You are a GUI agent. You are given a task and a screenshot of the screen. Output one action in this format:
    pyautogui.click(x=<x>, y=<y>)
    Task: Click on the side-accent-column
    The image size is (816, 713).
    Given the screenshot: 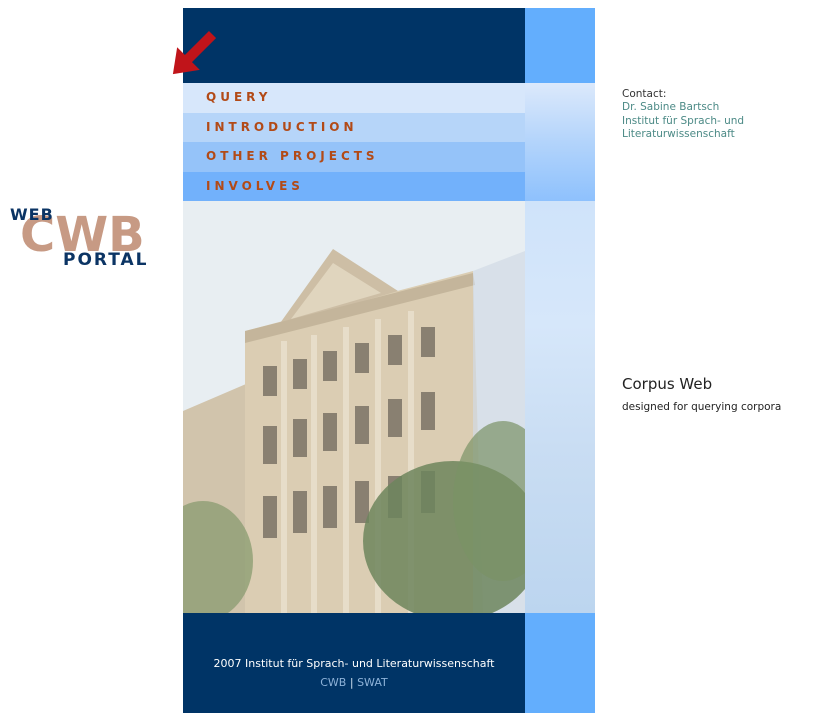 What is the action you would take?
    pyautogui.click(x=560, y=360)
    